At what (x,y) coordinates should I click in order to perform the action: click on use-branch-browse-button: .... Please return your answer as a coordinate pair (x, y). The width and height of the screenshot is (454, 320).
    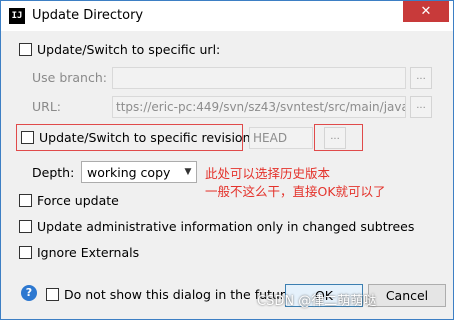
    Looking at the image, I should click on (421, 78).